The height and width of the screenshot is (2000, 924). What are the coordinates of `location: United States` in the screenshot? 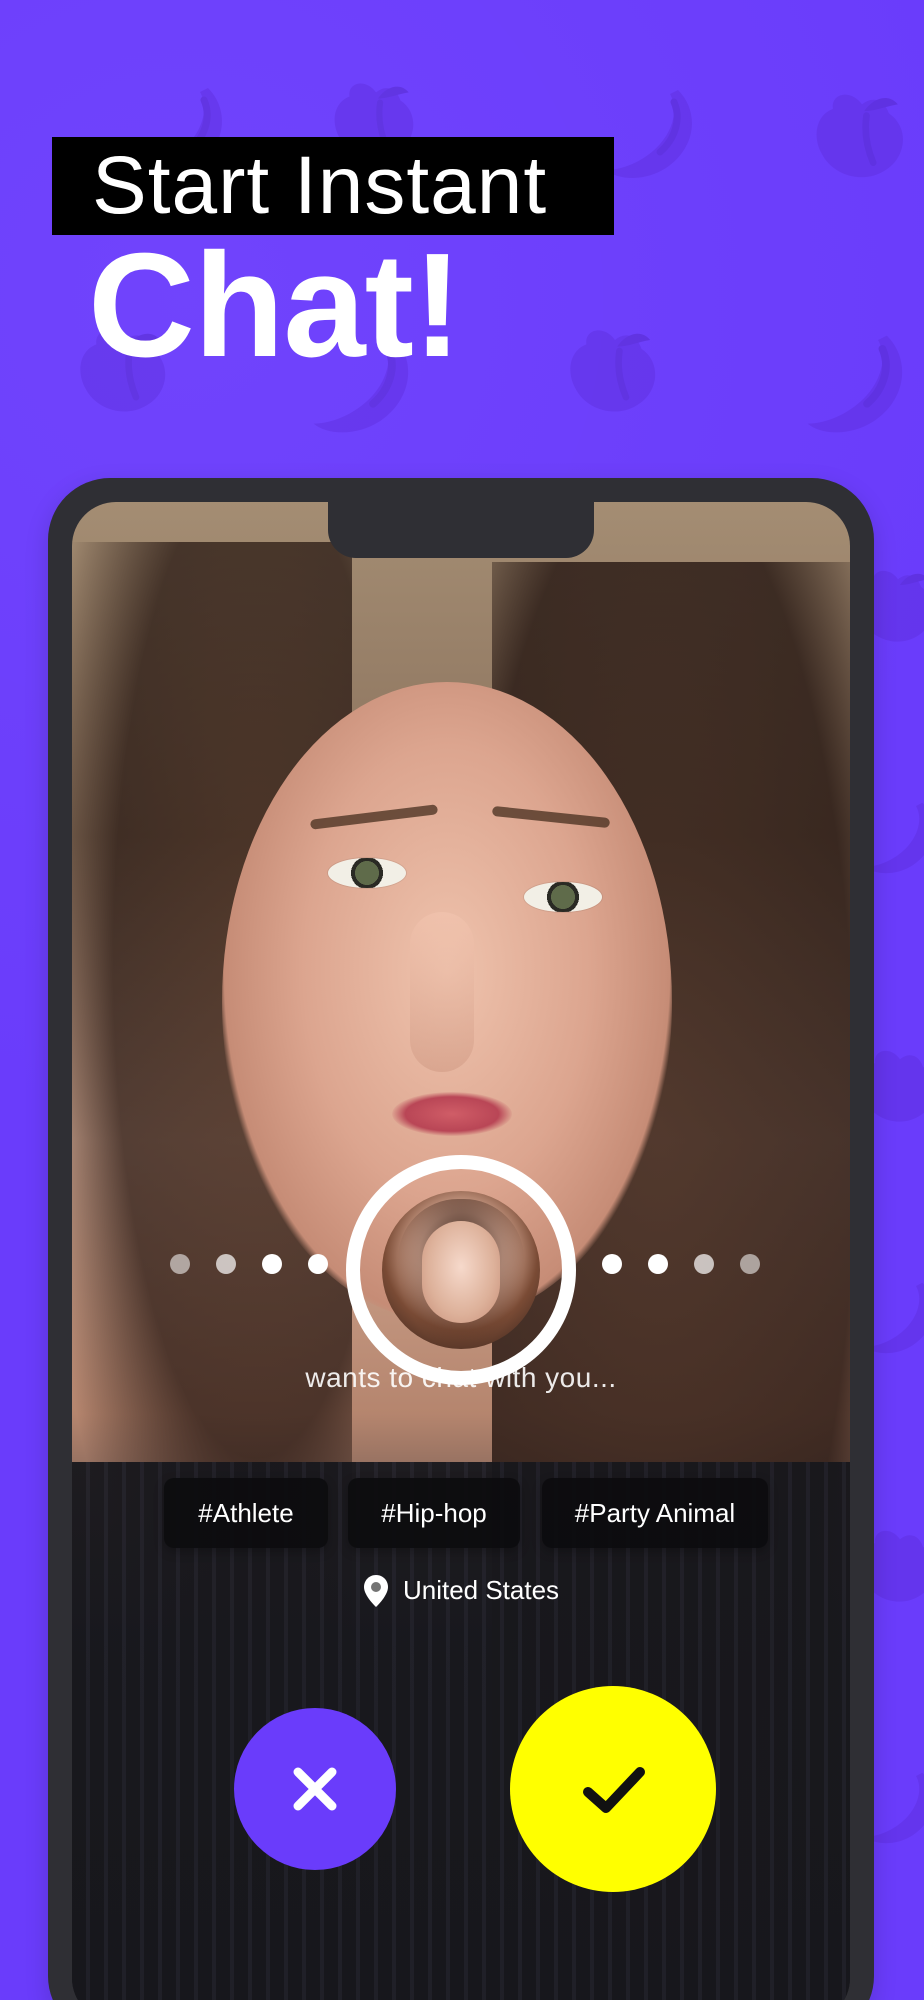 It's located at (461, 1590).